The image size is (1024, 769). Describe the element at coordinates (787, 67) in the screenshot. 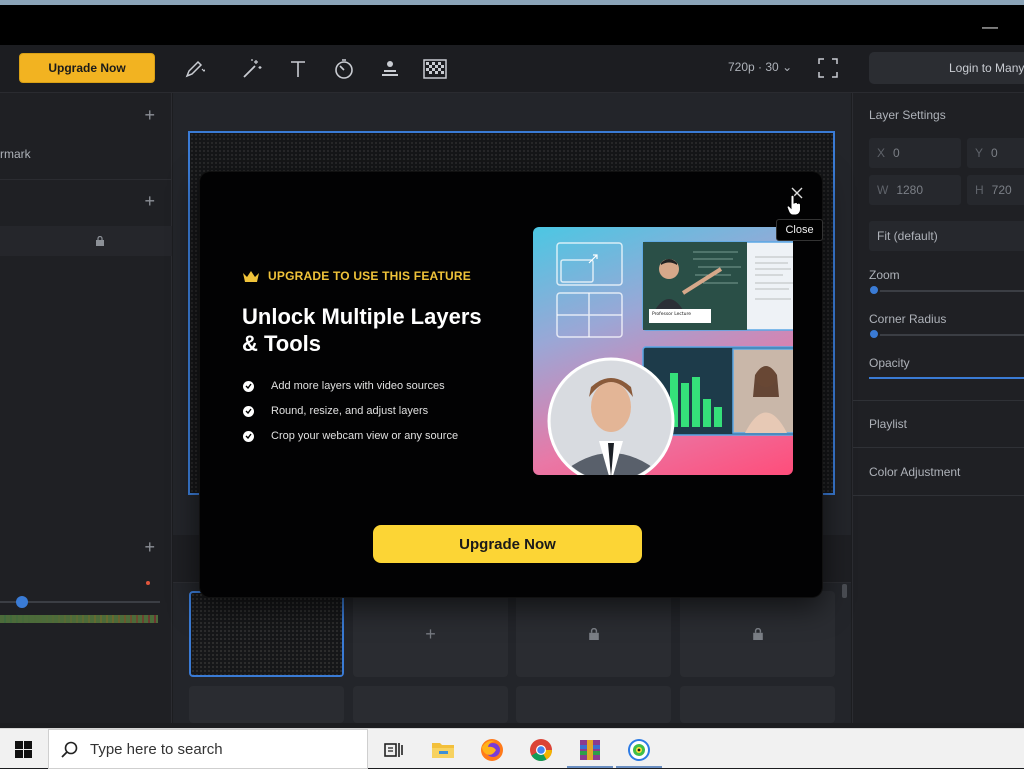

I see `chevron-down-icon: ⌄` at that location.